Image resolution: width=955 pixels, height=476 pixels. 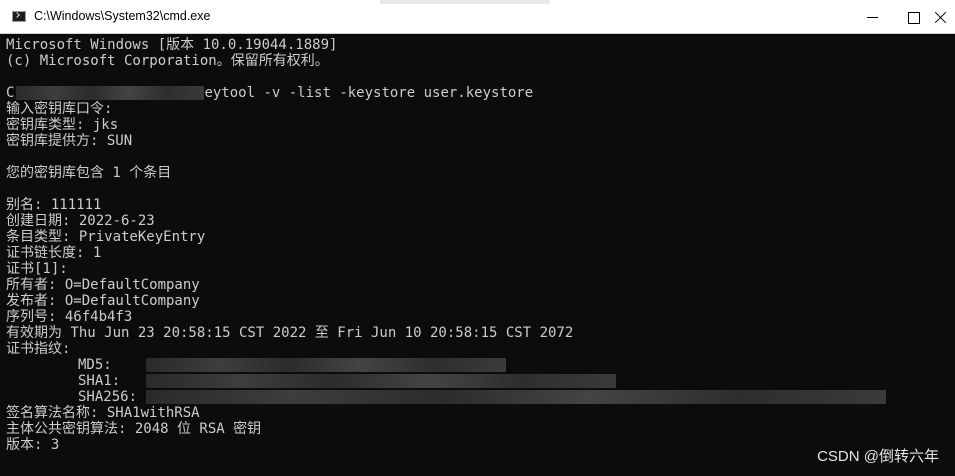 I want to click on console-line: (c) Microsoft Corporation。保留所有权利。, so click(x=167, y=61).